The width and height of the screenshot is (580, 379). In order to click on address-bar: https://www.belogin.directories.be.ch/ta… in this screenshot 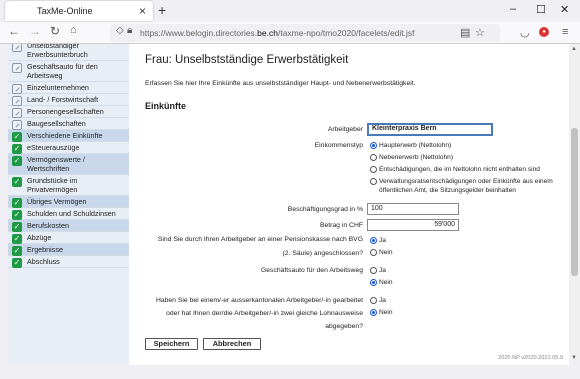, I will do `click(305, 33)`.